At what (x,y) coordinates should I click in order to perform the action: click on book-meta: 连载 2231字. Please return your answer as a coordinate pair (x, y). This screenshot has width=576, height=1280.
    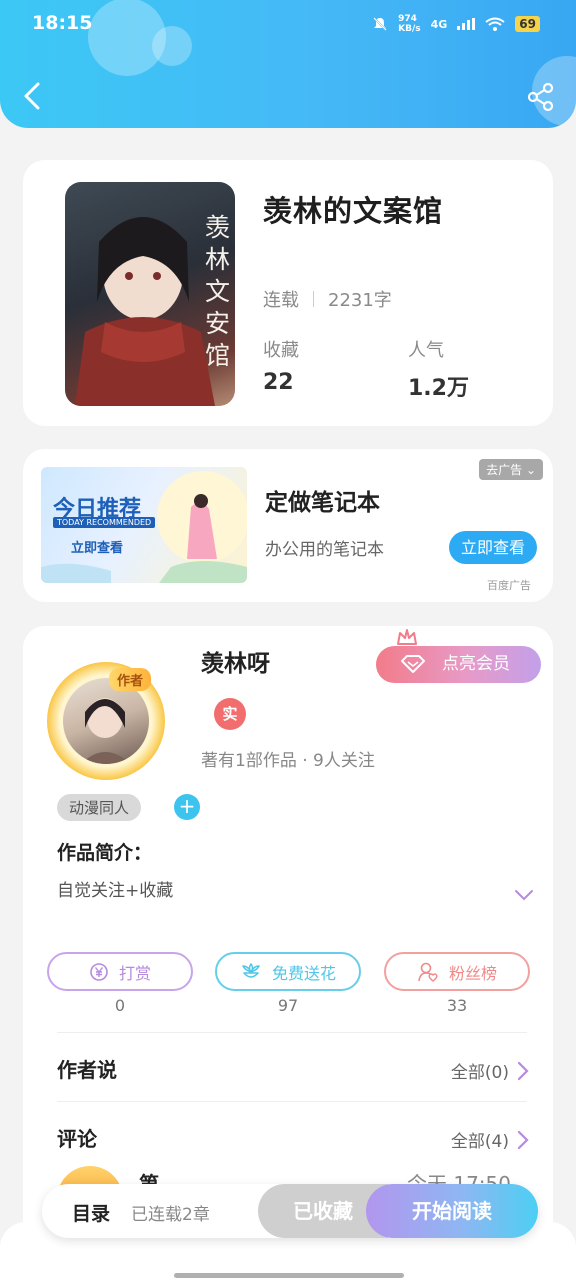
    Looking at the image, I should click on (327, 299).